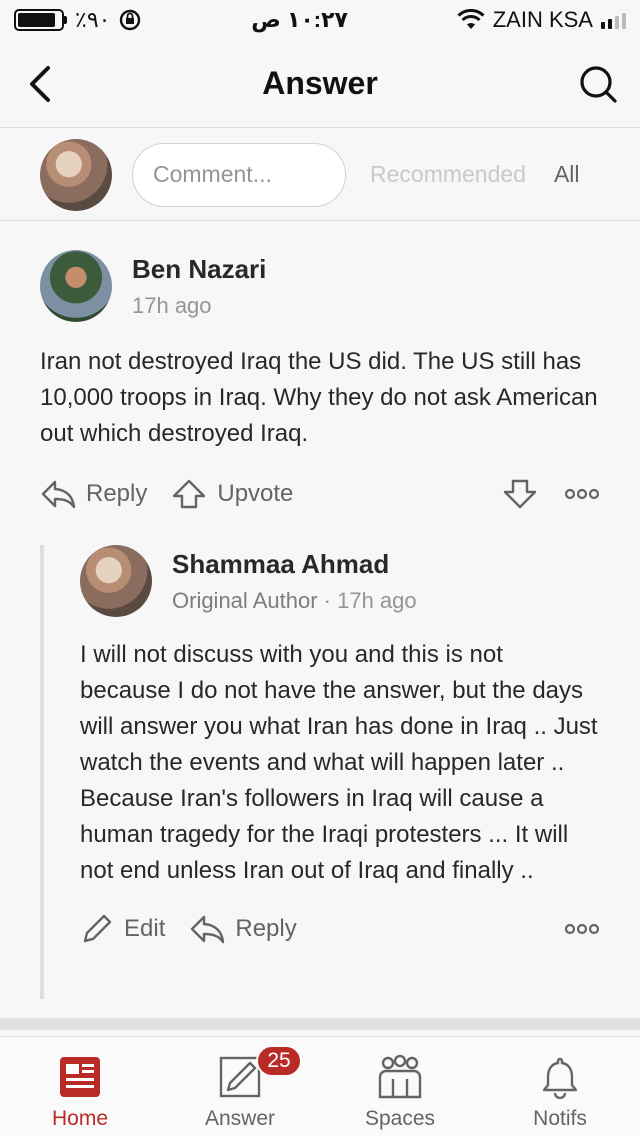 This screenshot has width=640, height=1136. What do you see at coordinates (189, 494) in the screenshot?
I see `upvote-icon` at bounding box center [189, 494].